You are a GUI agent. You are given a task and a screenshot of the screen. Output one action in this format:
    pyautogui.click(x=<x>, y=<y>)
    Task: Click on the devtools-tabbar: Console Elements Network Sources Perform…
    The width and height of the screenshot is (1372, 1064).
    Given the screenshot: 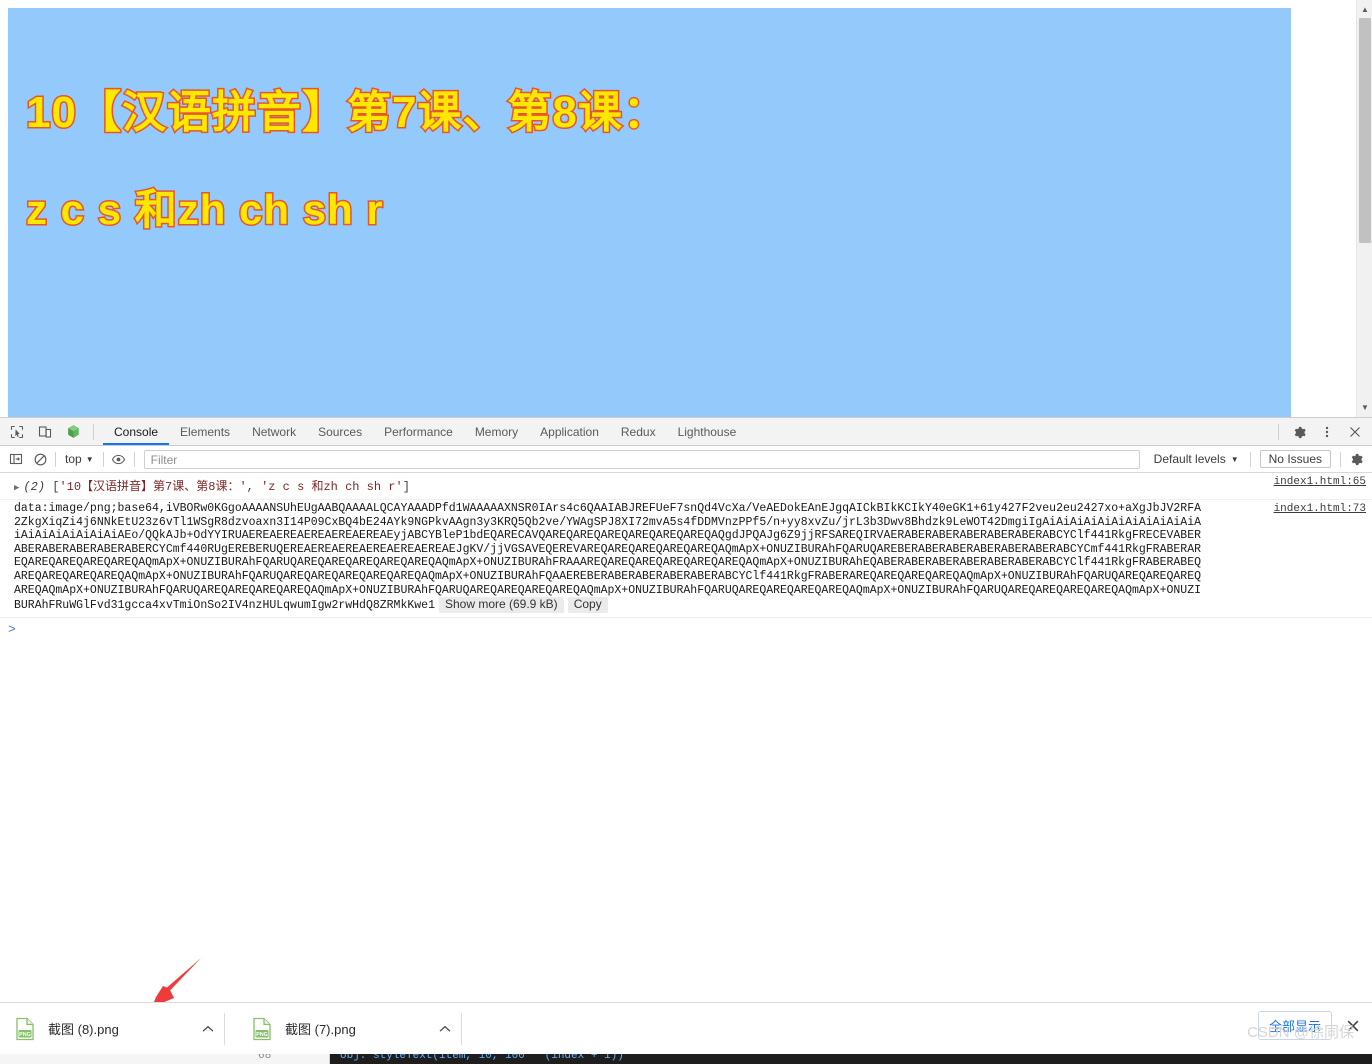 What is the action you would take?
    pyautogui.click(x=686, y=432)
    